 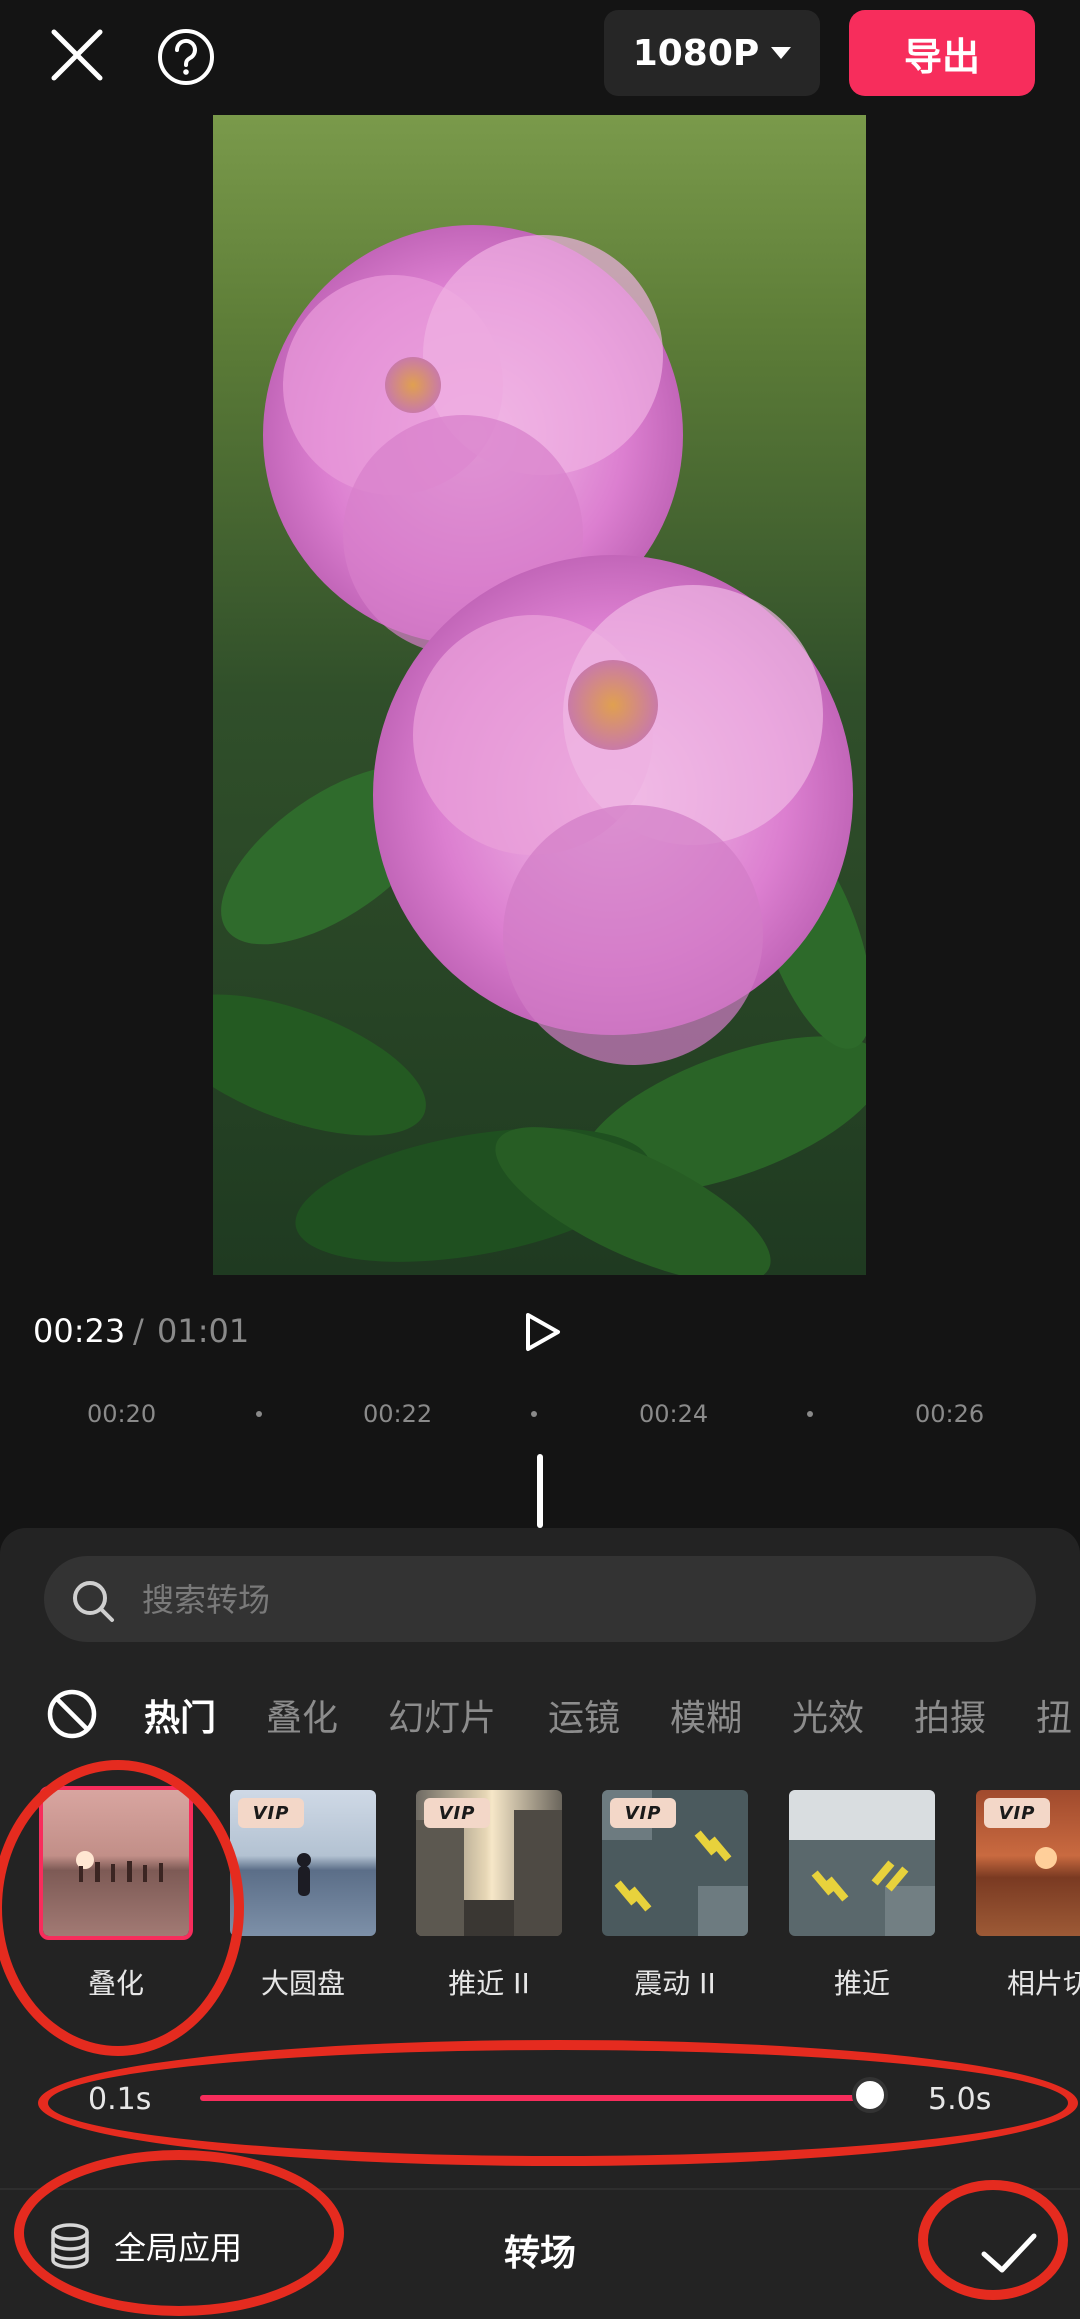 I want to click on transition-label: 震动 II, so click(x=675, y=1983).